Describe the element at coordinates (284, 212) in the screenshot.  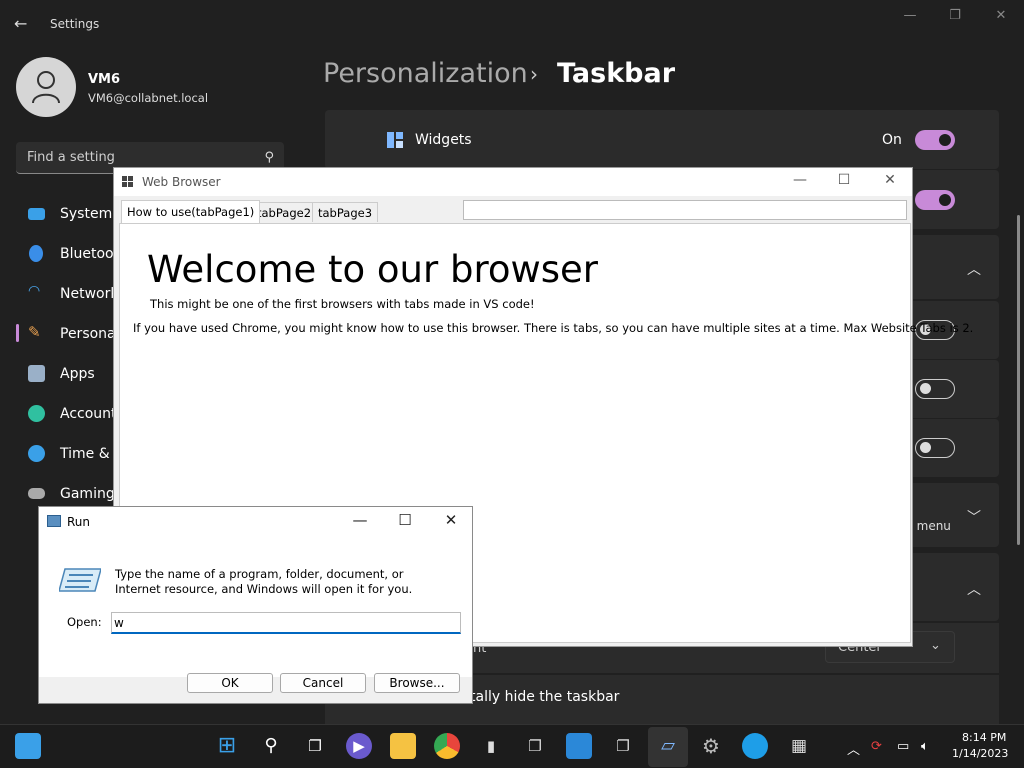
I see `tab-page2: tabPage2` at that location.